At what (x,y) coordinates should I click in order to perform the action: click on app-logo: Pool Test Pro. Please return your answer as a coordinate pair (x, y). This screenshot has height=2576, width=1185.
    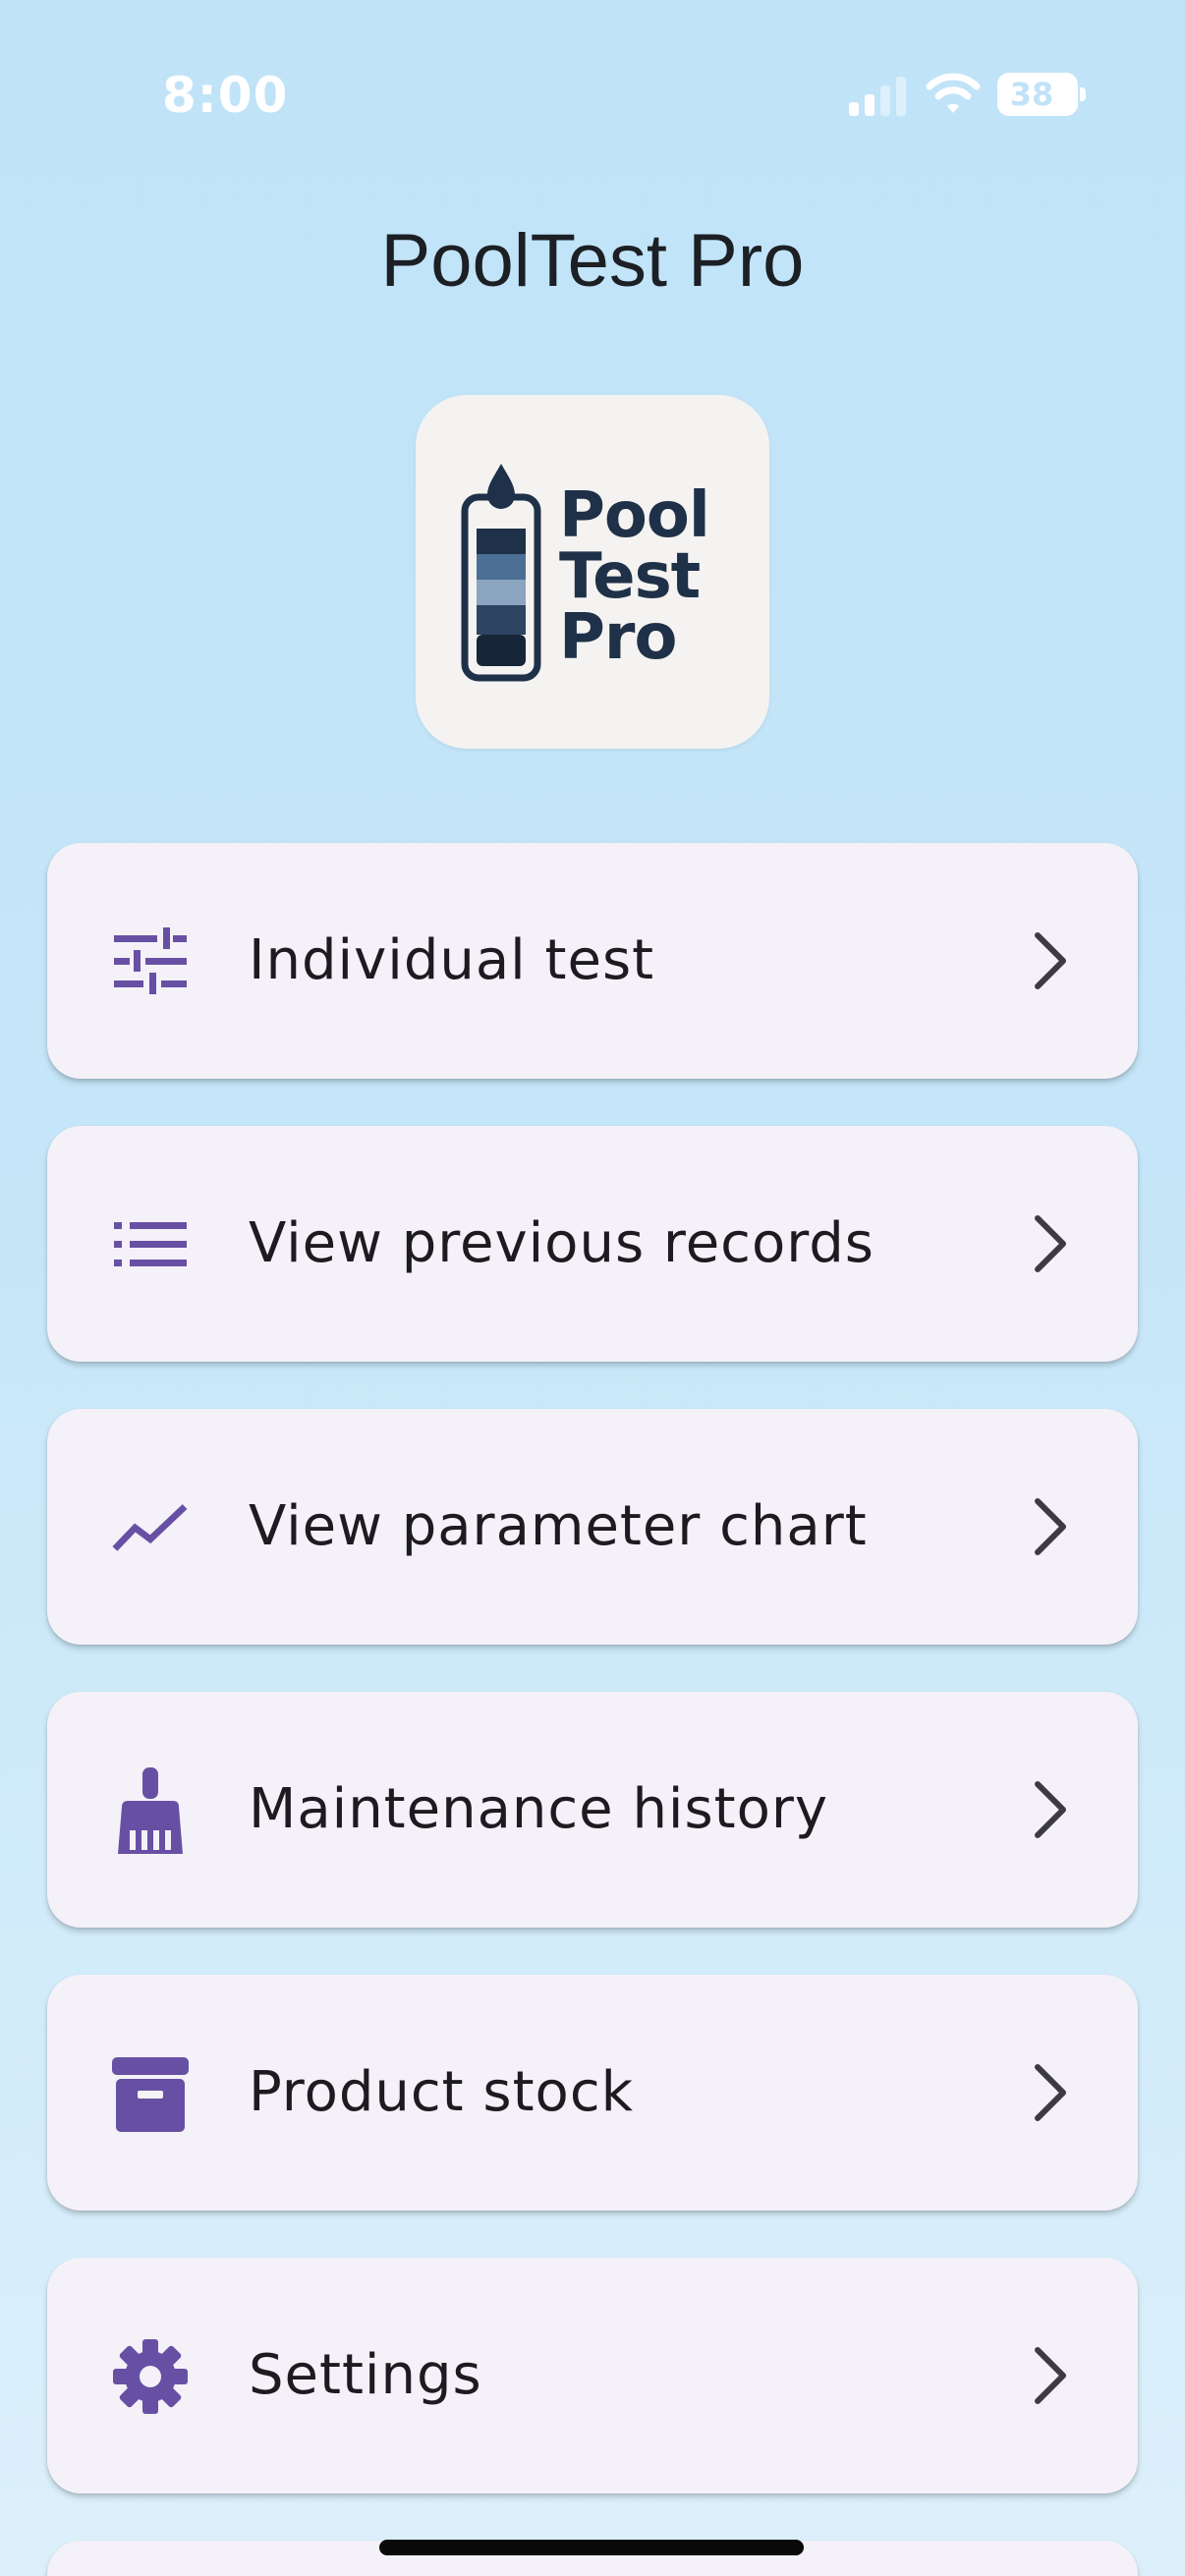
    Looking at the image, I should click on (592, 572).